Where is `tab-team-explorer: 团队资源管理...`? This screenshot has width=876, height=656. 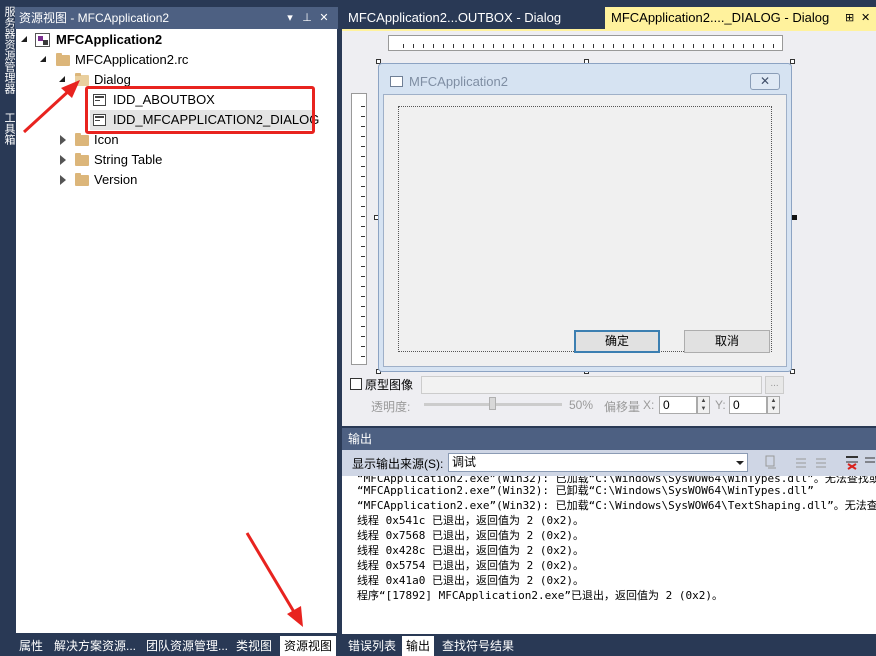
tab-team-explorer: 团队资源管理... is located at coordinates (187, 646).